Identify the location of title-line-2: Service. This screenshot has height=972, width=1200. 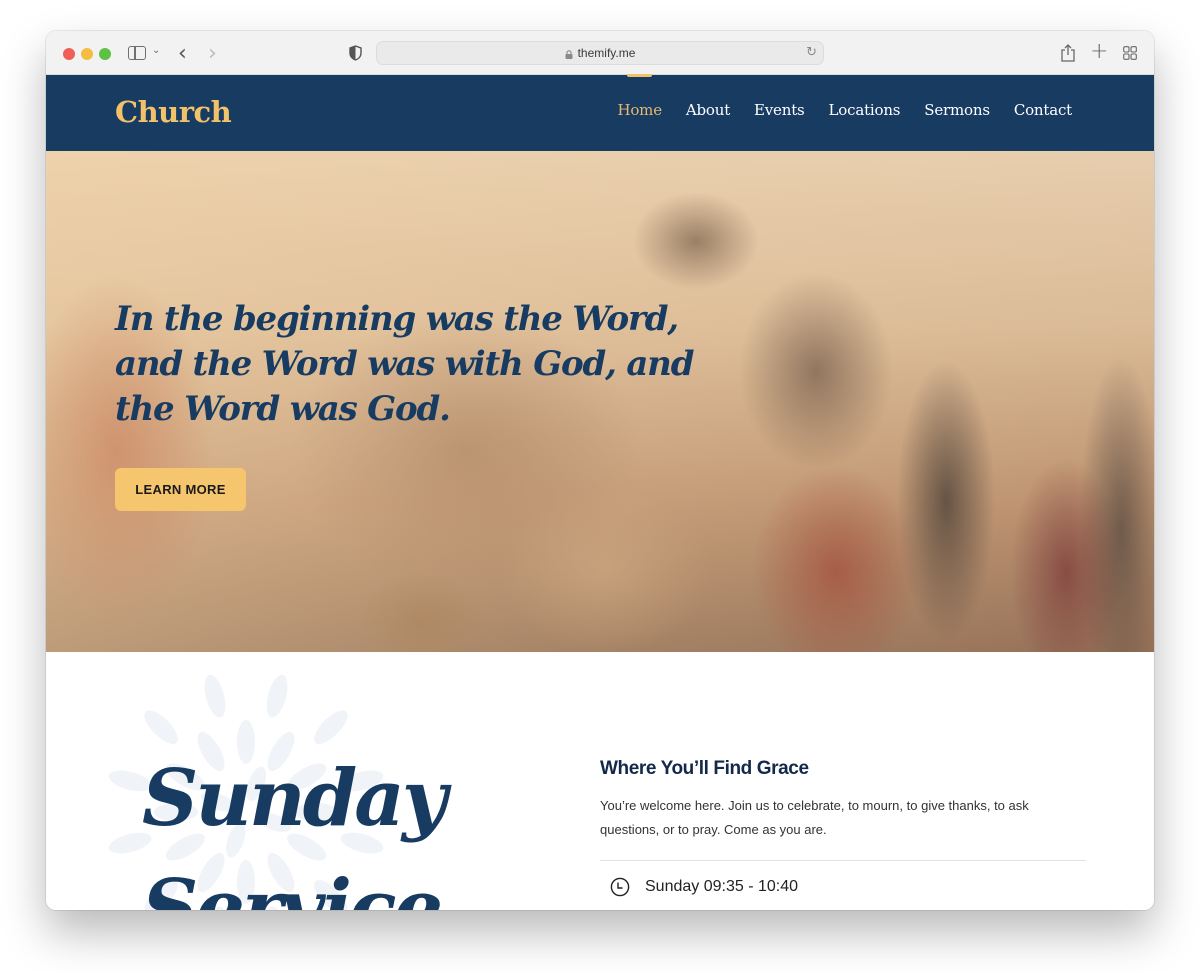
(292, 886).